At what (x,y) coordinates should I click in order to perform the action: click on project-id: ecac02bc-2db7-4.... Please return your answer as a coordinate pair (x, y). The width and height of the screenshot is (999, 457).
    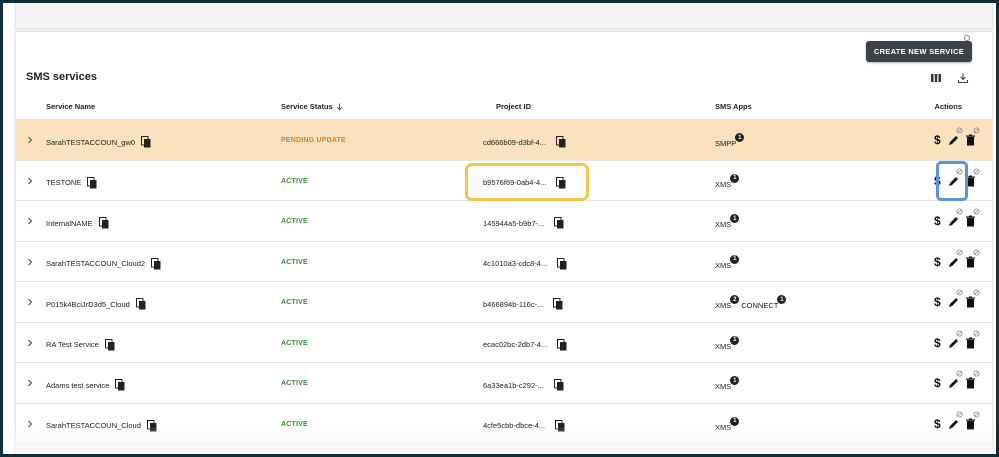
    Looking at the image, I should click on (515, 344).